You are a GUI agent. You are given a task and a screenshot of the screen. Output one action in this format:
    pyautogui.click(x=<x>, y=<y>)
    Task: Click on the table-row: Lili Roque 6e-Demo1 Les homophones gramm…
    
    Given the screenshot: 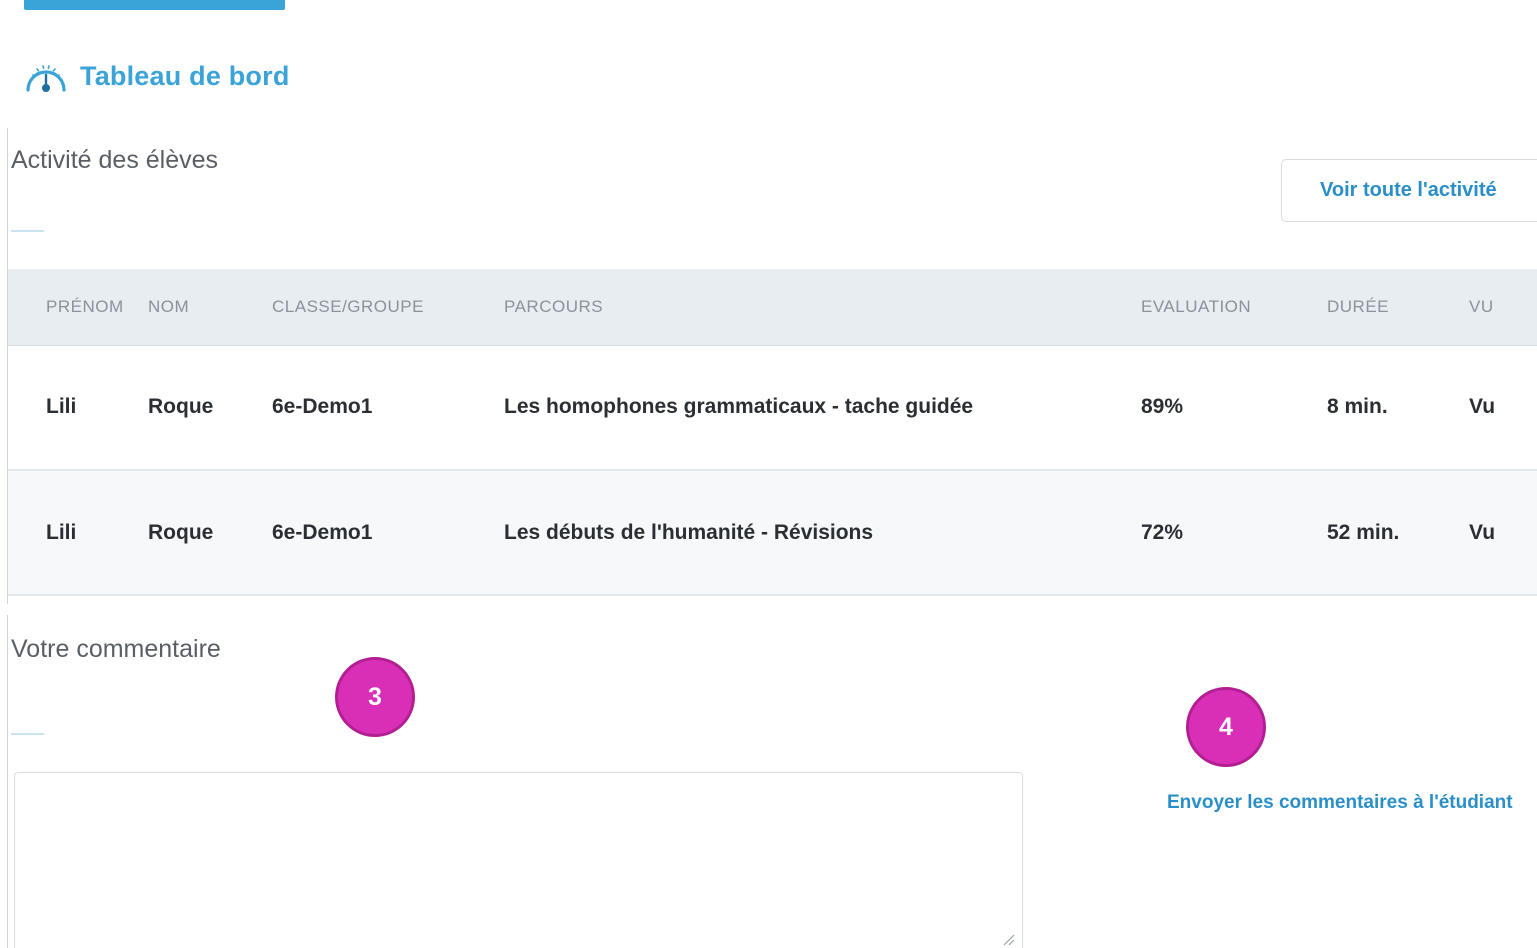 What is the action you would take?
    pyautogui.click(x=772, y=408)
    